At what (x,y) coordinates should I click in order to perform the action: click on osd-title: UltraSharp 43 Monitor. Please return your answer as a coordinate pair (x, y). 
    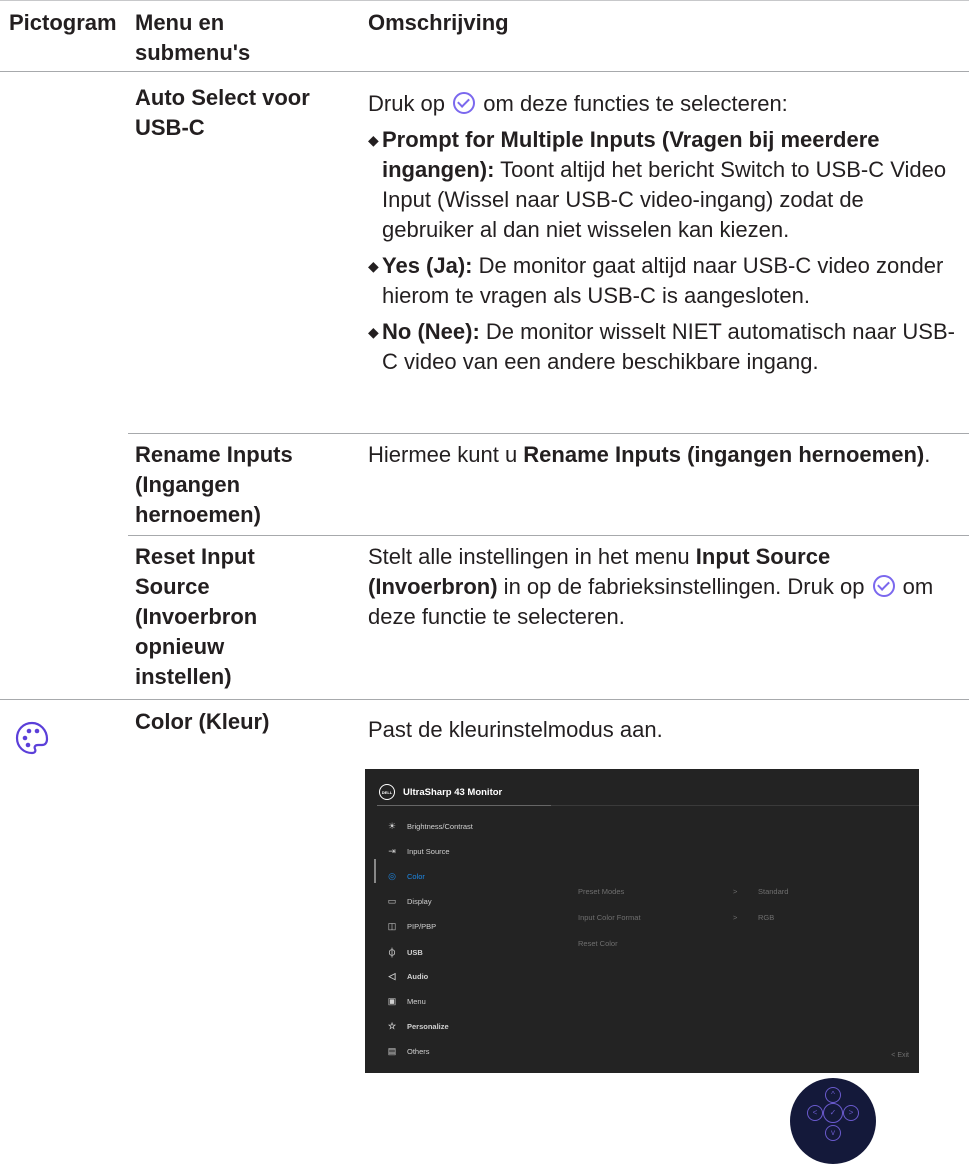
    Looking at the image, I should click on (453, 792).